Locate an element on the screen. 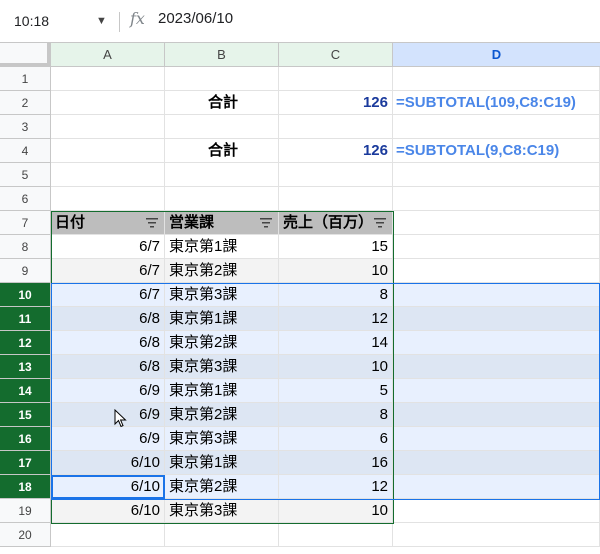 Image resolution: width=600 pixels, height=554 pixels. row-header-20: 20 is located at coordinates (25, 535).